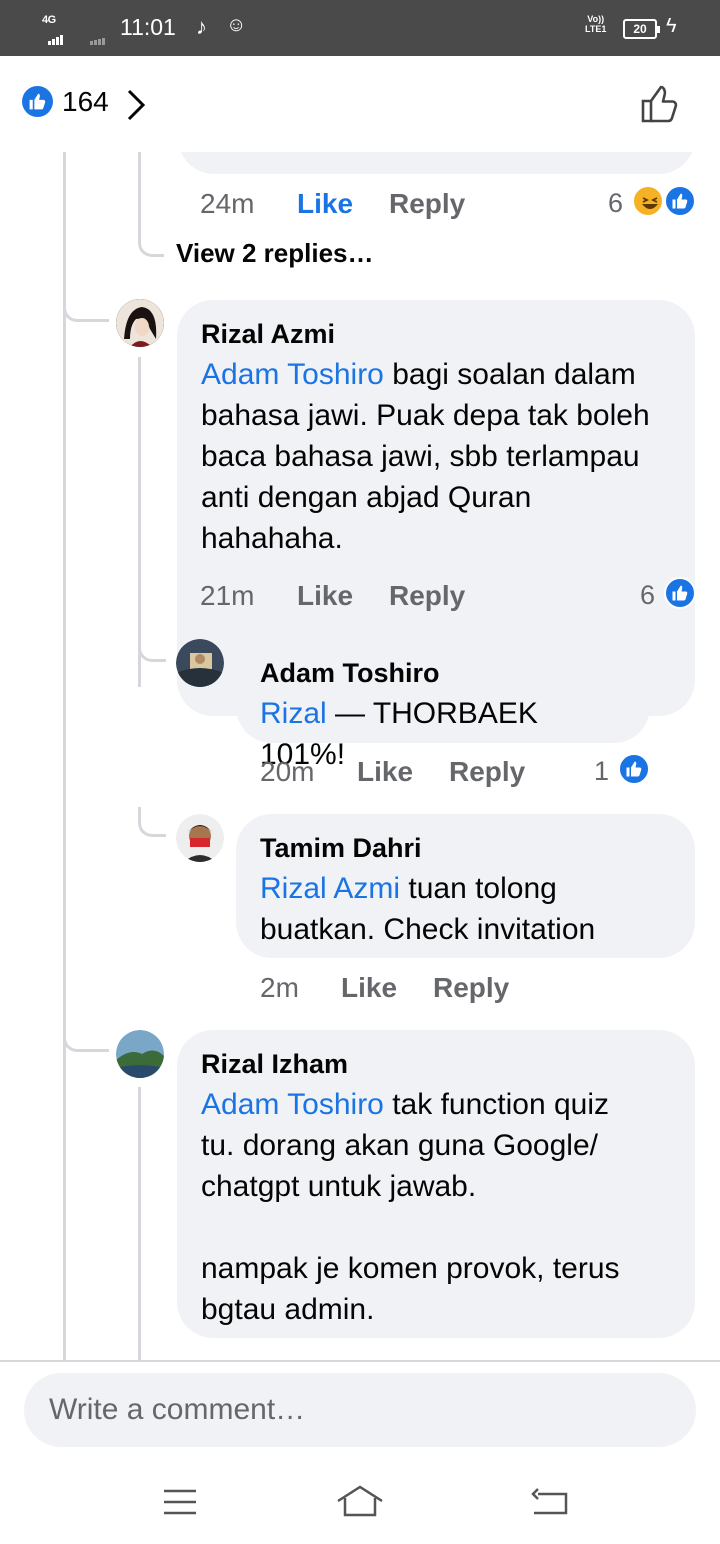 The width and height of the screenshot is (720, 1544). I want to click on reaction-count: 1, so click(602, 771).